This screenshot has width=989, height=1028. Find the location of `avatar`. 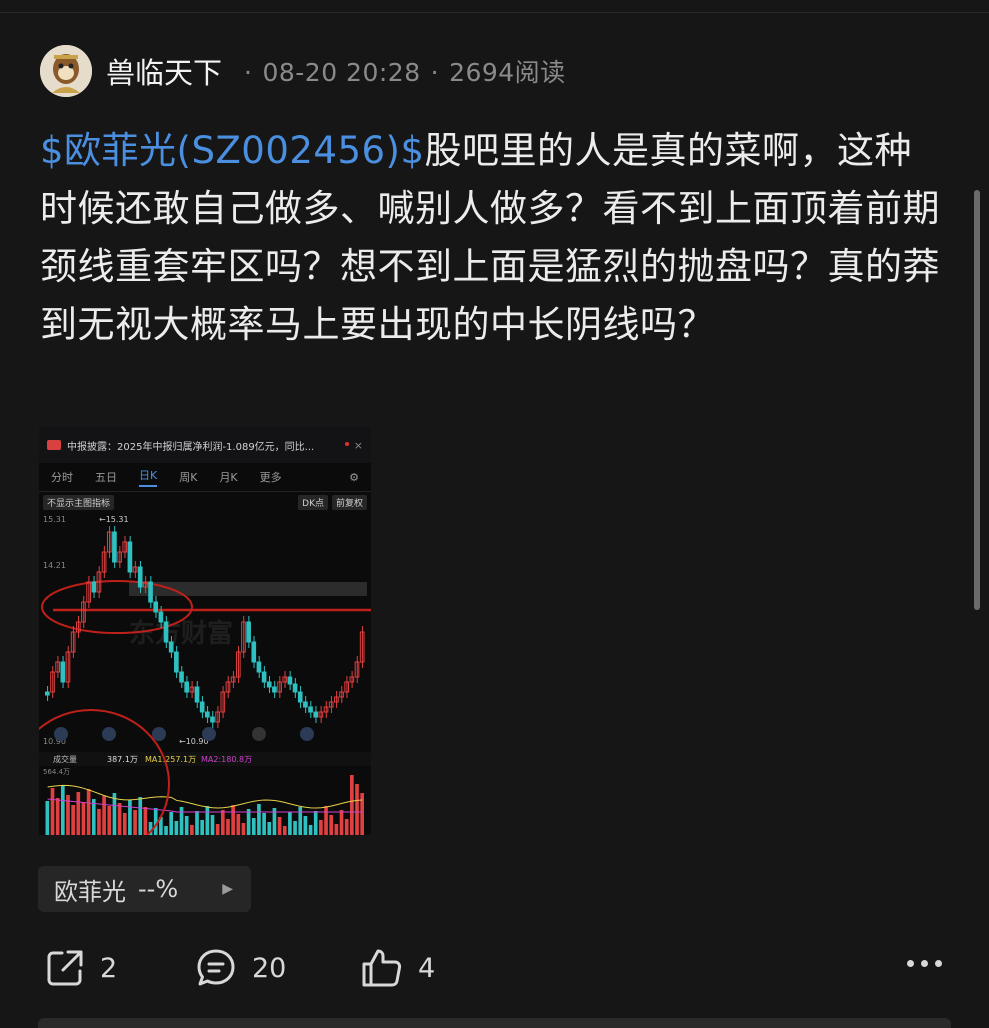

avatar is located at coordinates (66, 71).